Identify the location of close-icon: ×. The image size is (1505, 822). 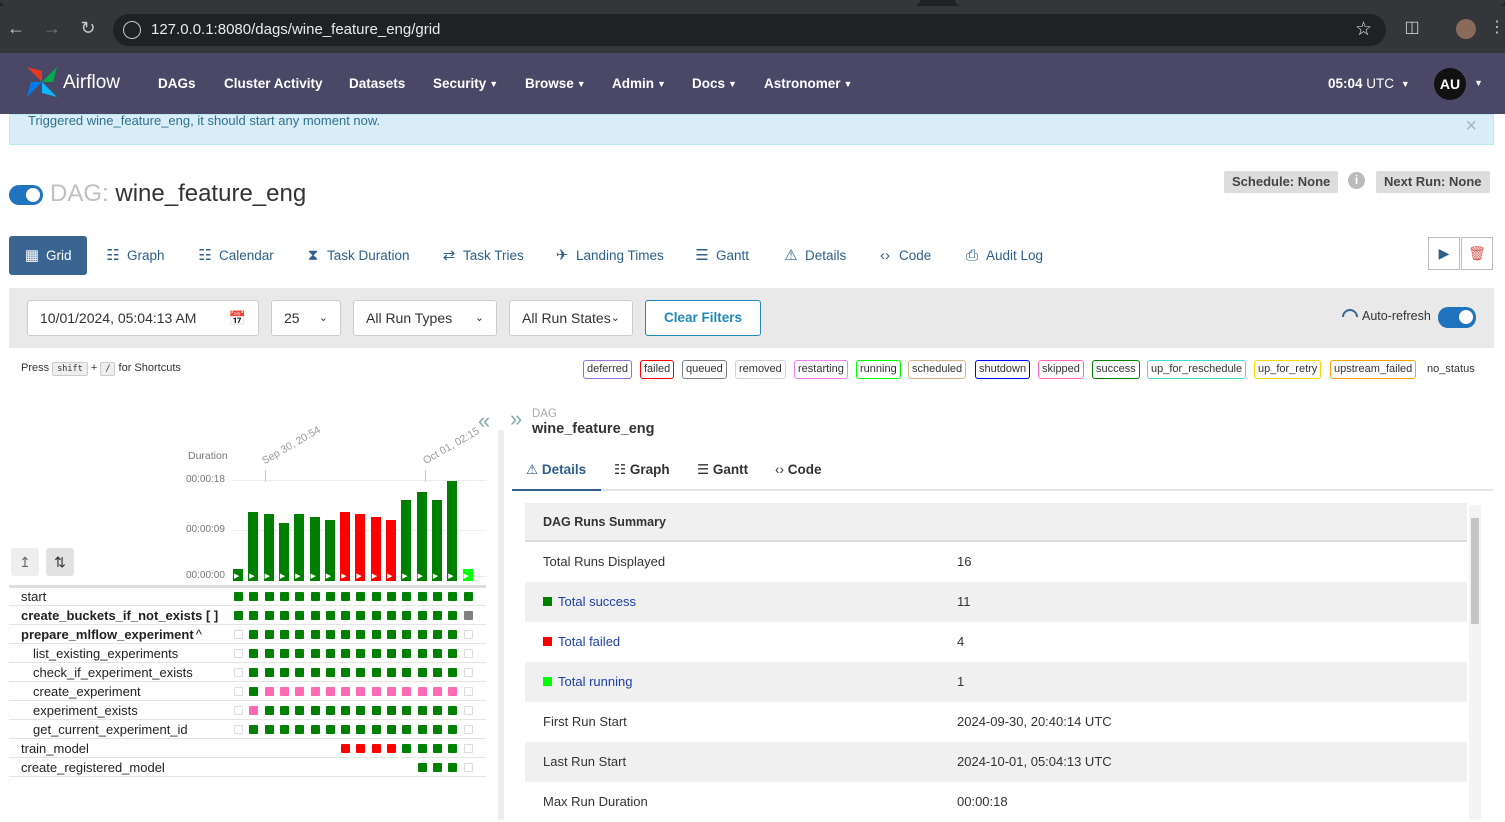
(1471, 126).